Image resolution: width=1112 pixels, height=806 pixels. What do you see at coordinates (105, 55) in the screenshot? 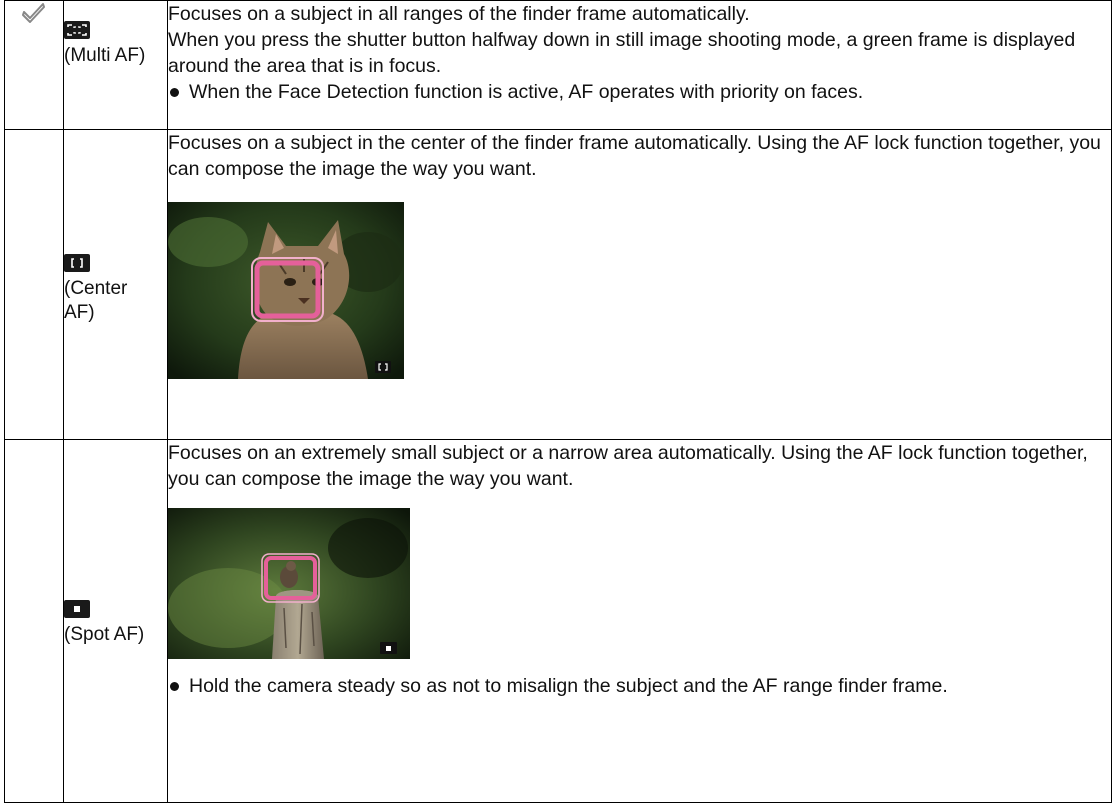
I see `mode-label: (Multi AF)` at bounding box center [105, 55].